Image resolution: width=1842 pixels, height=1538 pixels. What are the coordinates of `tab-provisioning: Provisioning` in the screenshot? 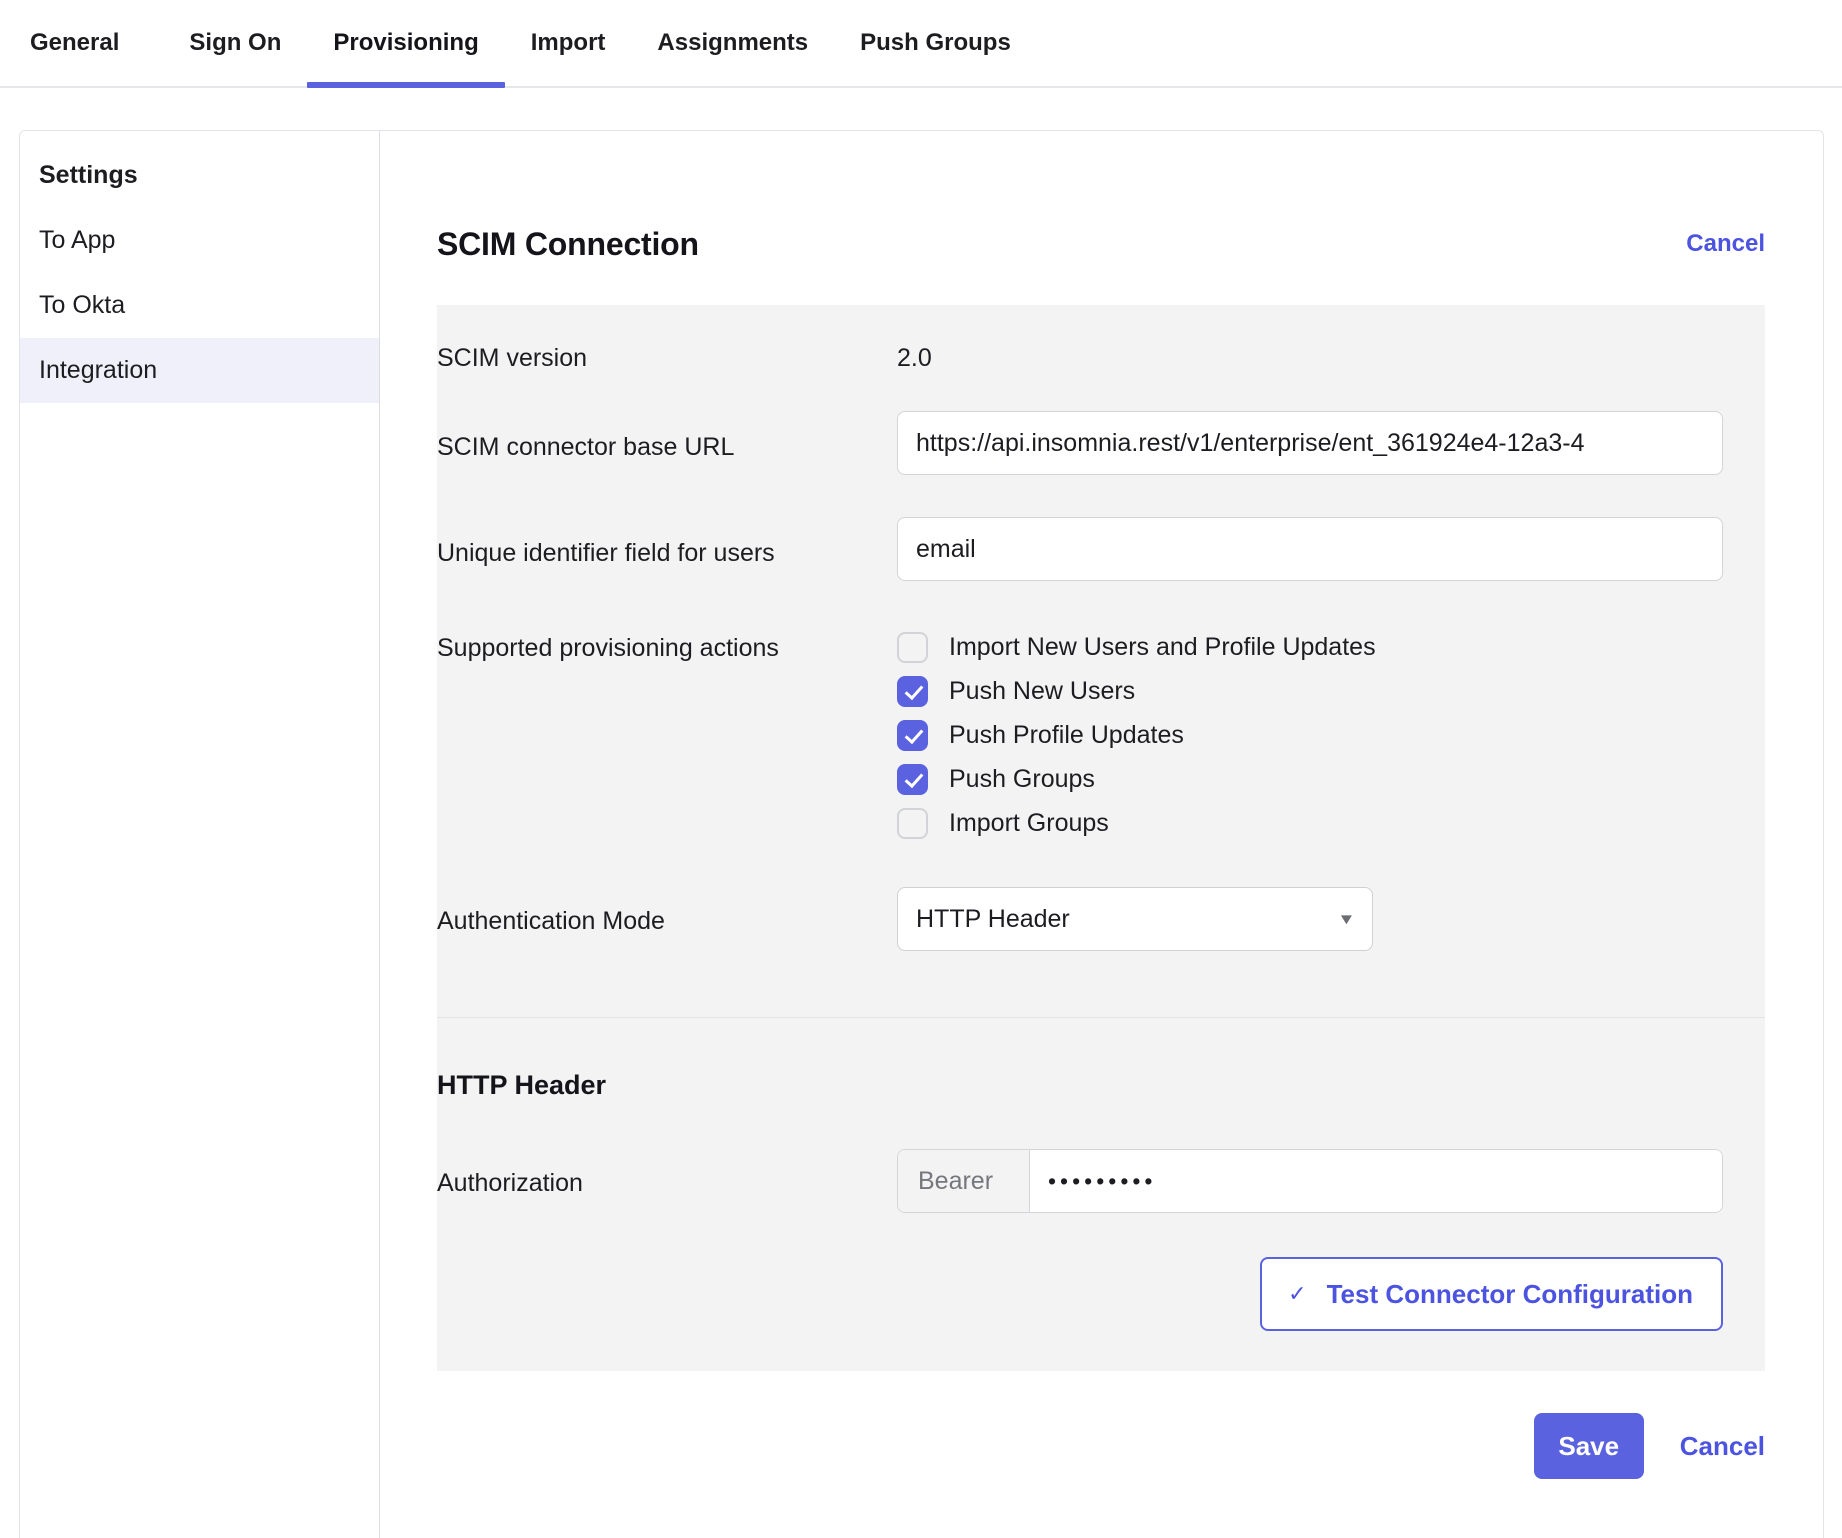 It's located at (406, 44).